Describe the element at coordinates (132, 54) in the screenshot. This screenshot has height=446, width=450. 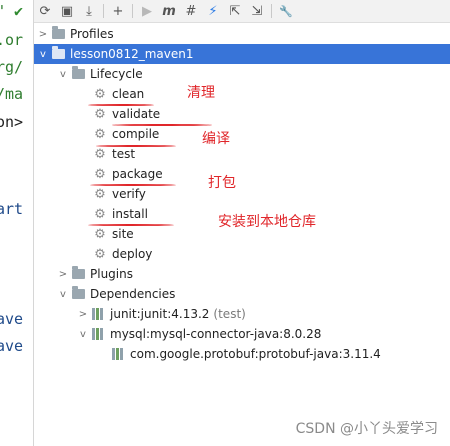
I see `tree-node-label: lesson0812_maven1` at that location.